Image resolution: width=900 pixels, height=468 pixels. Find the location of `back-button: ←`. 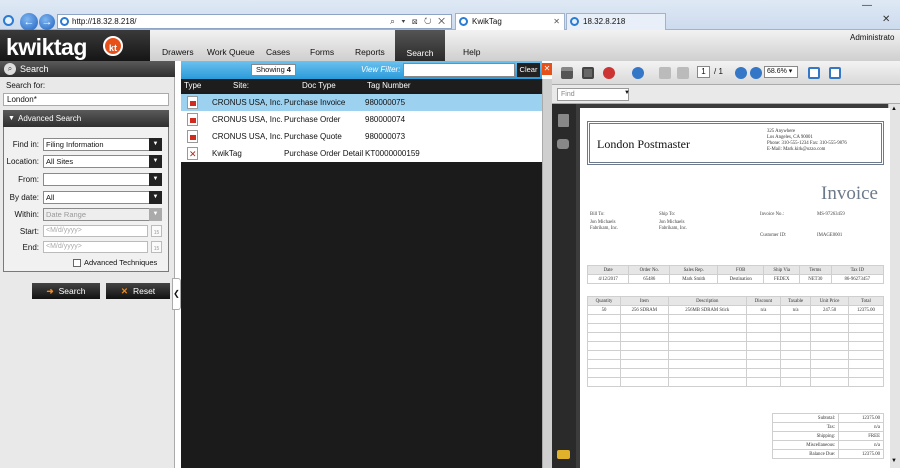

back-button: ← is located at coordinates (29, 22).